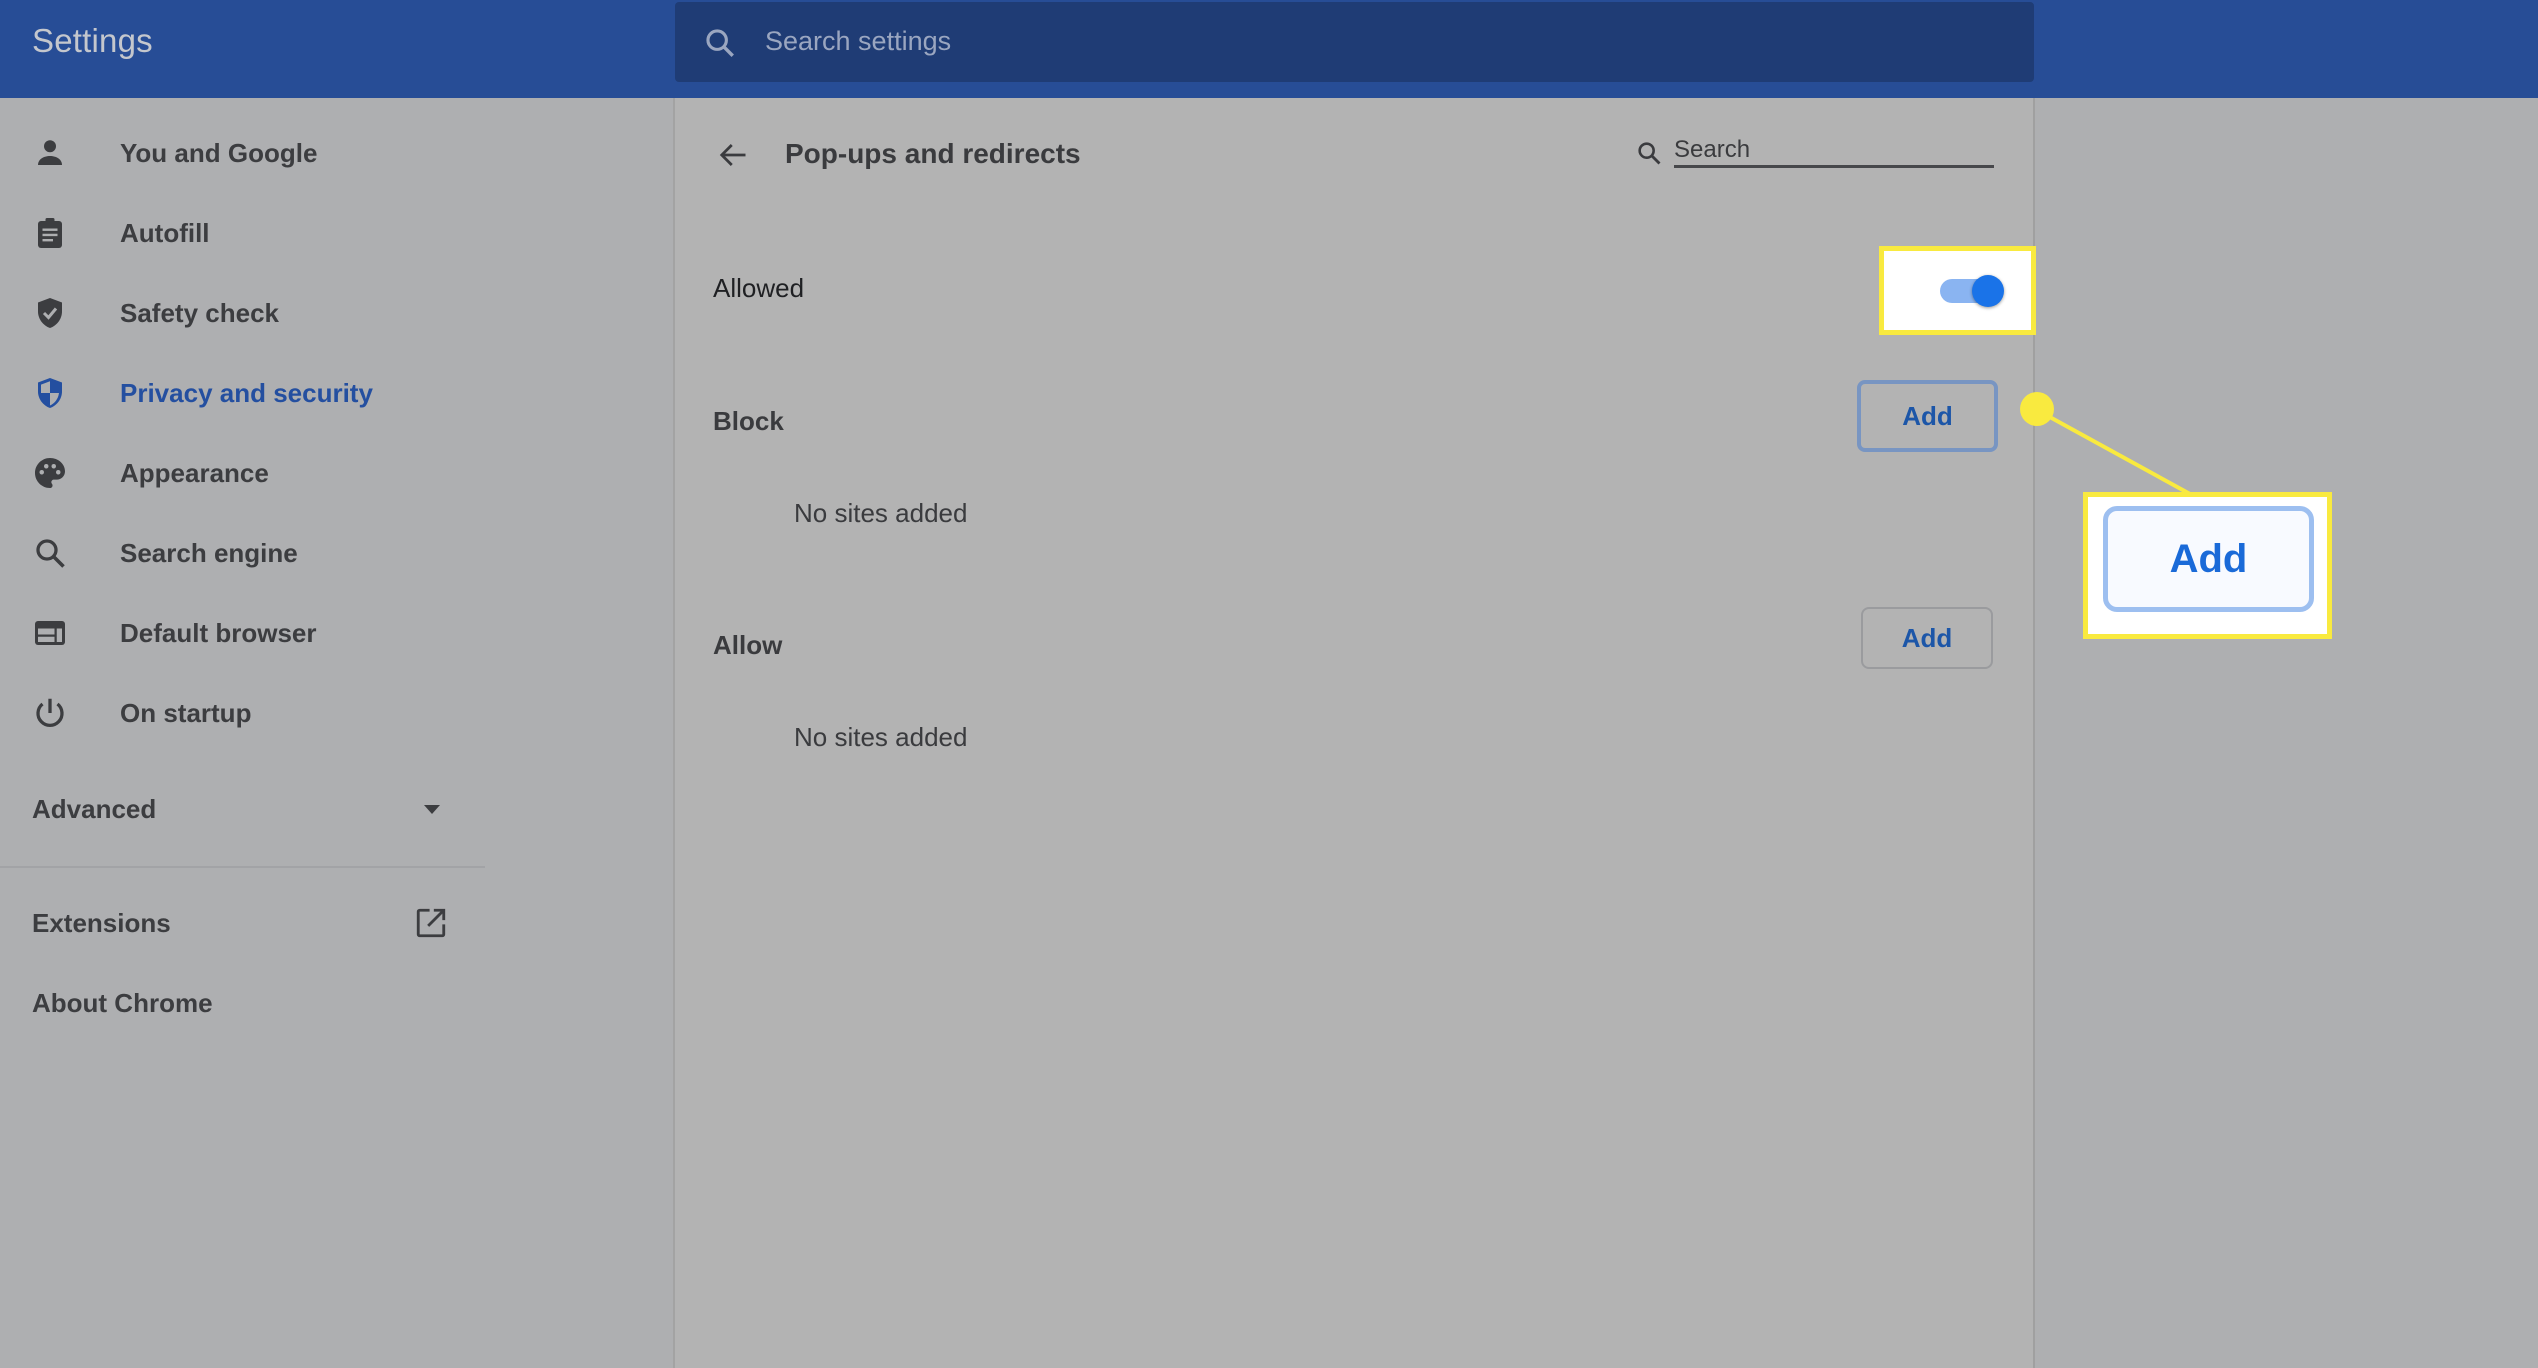 The height and width of the screenshot is (1368, 2538). What do you see at coordinates (432, 809) in the screenshot?
I see `chevron-down-icon` at bounding box center [432, 809].